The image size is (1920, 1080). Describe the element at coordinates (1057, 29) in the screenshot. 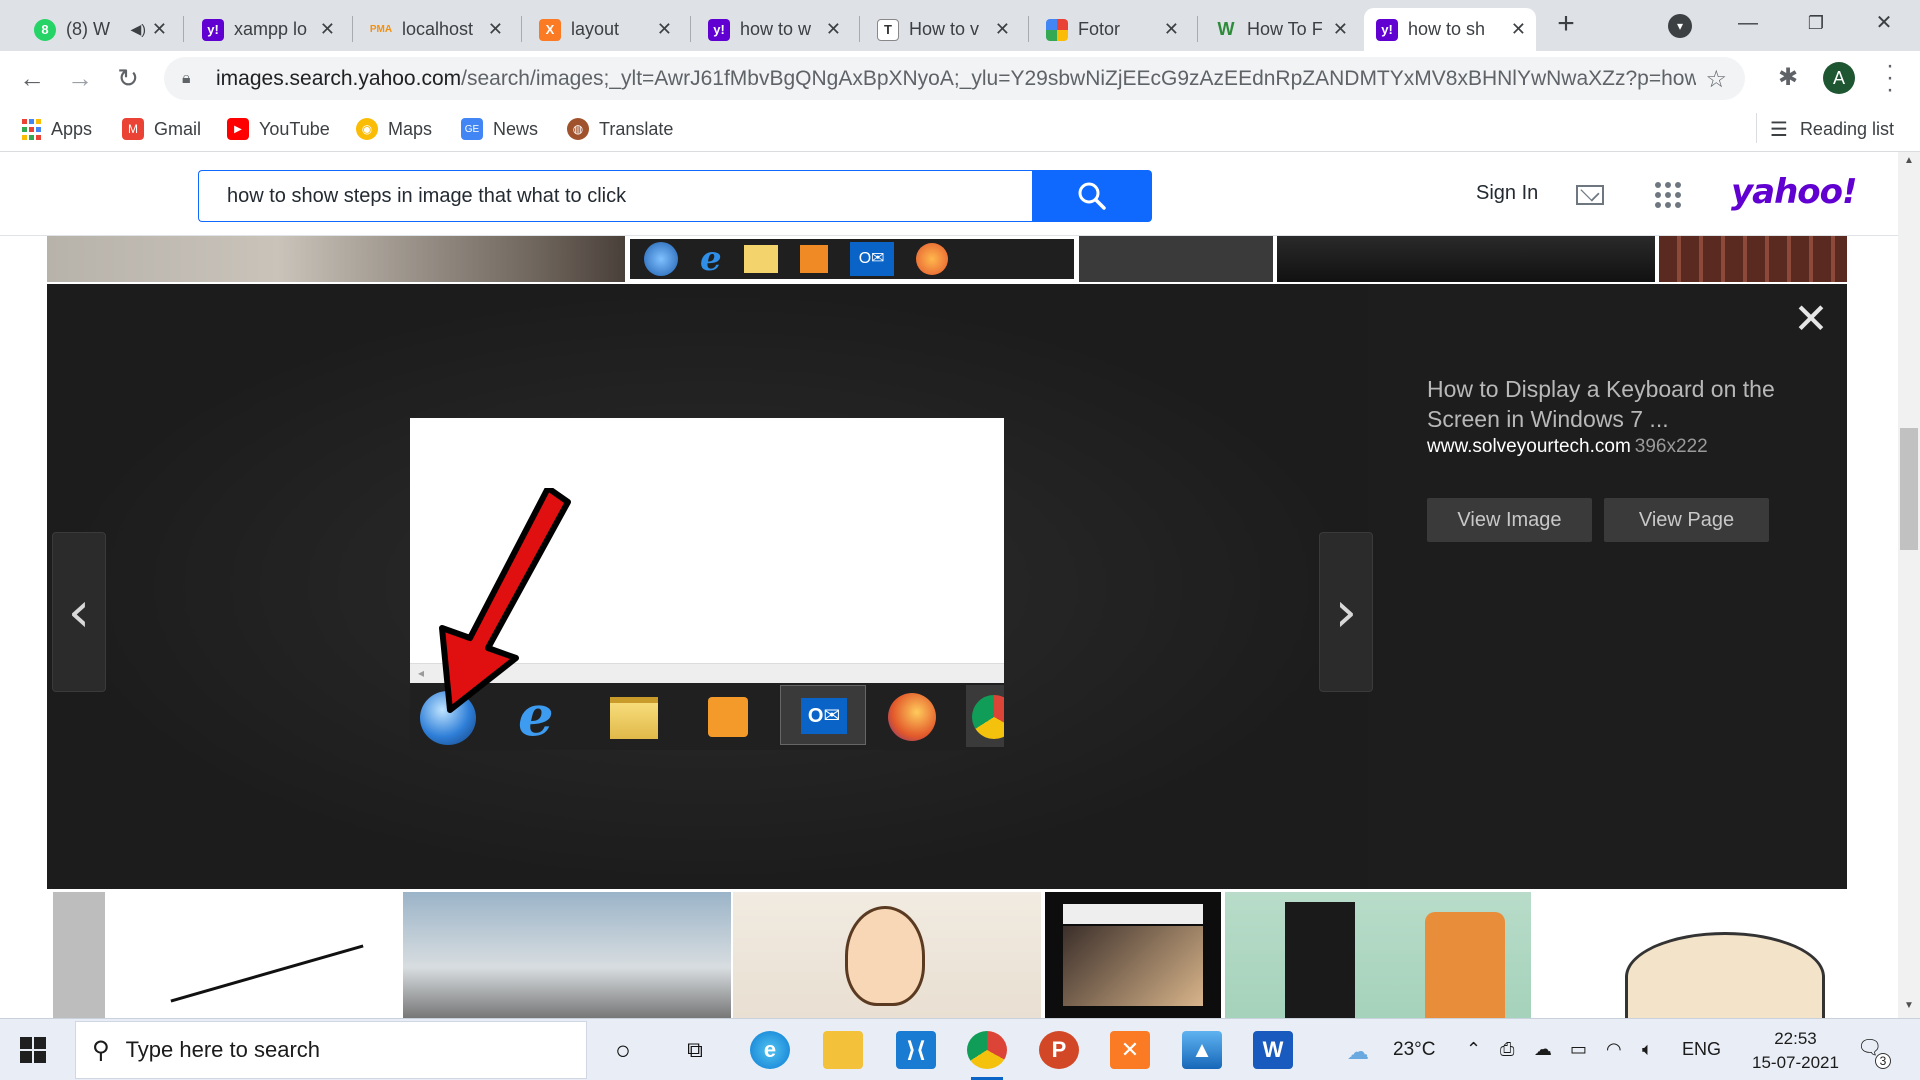

I see `fotor-icon` at that location.